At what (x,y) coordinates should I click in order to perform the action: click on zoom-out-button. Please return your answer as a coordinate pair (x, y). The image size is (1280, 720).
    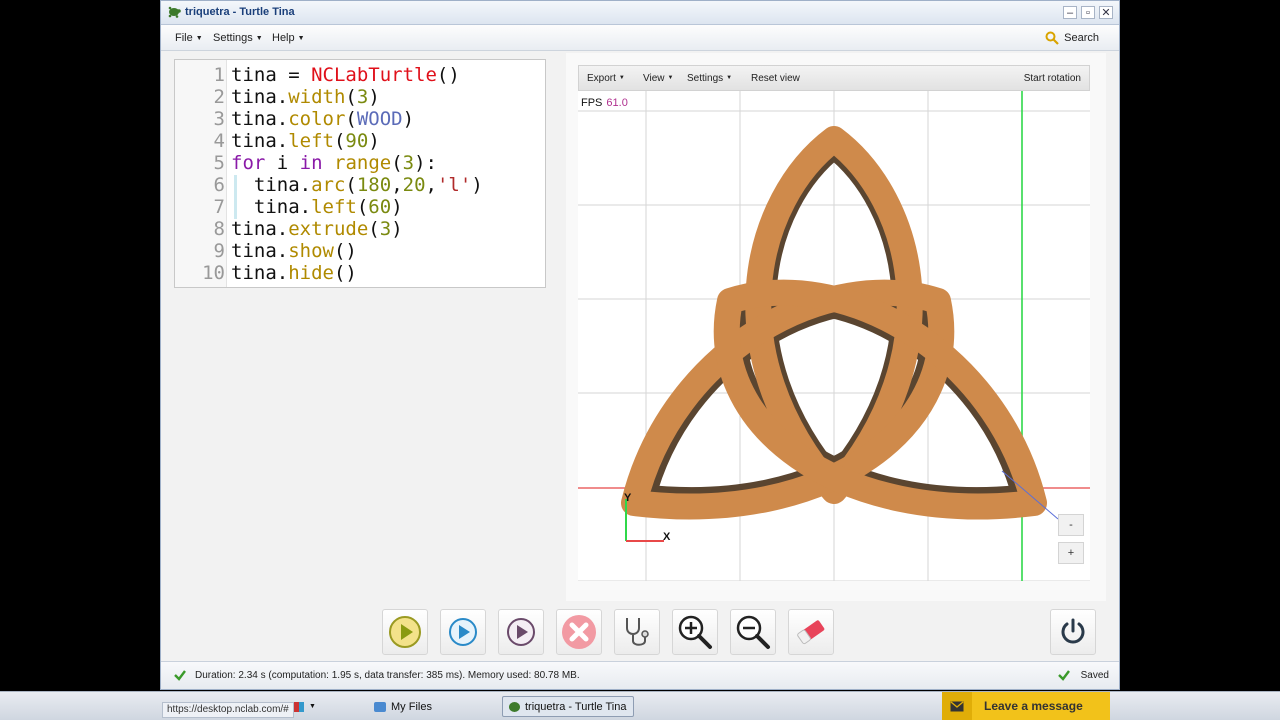
    Looking at the image, I should click on (753, 632).